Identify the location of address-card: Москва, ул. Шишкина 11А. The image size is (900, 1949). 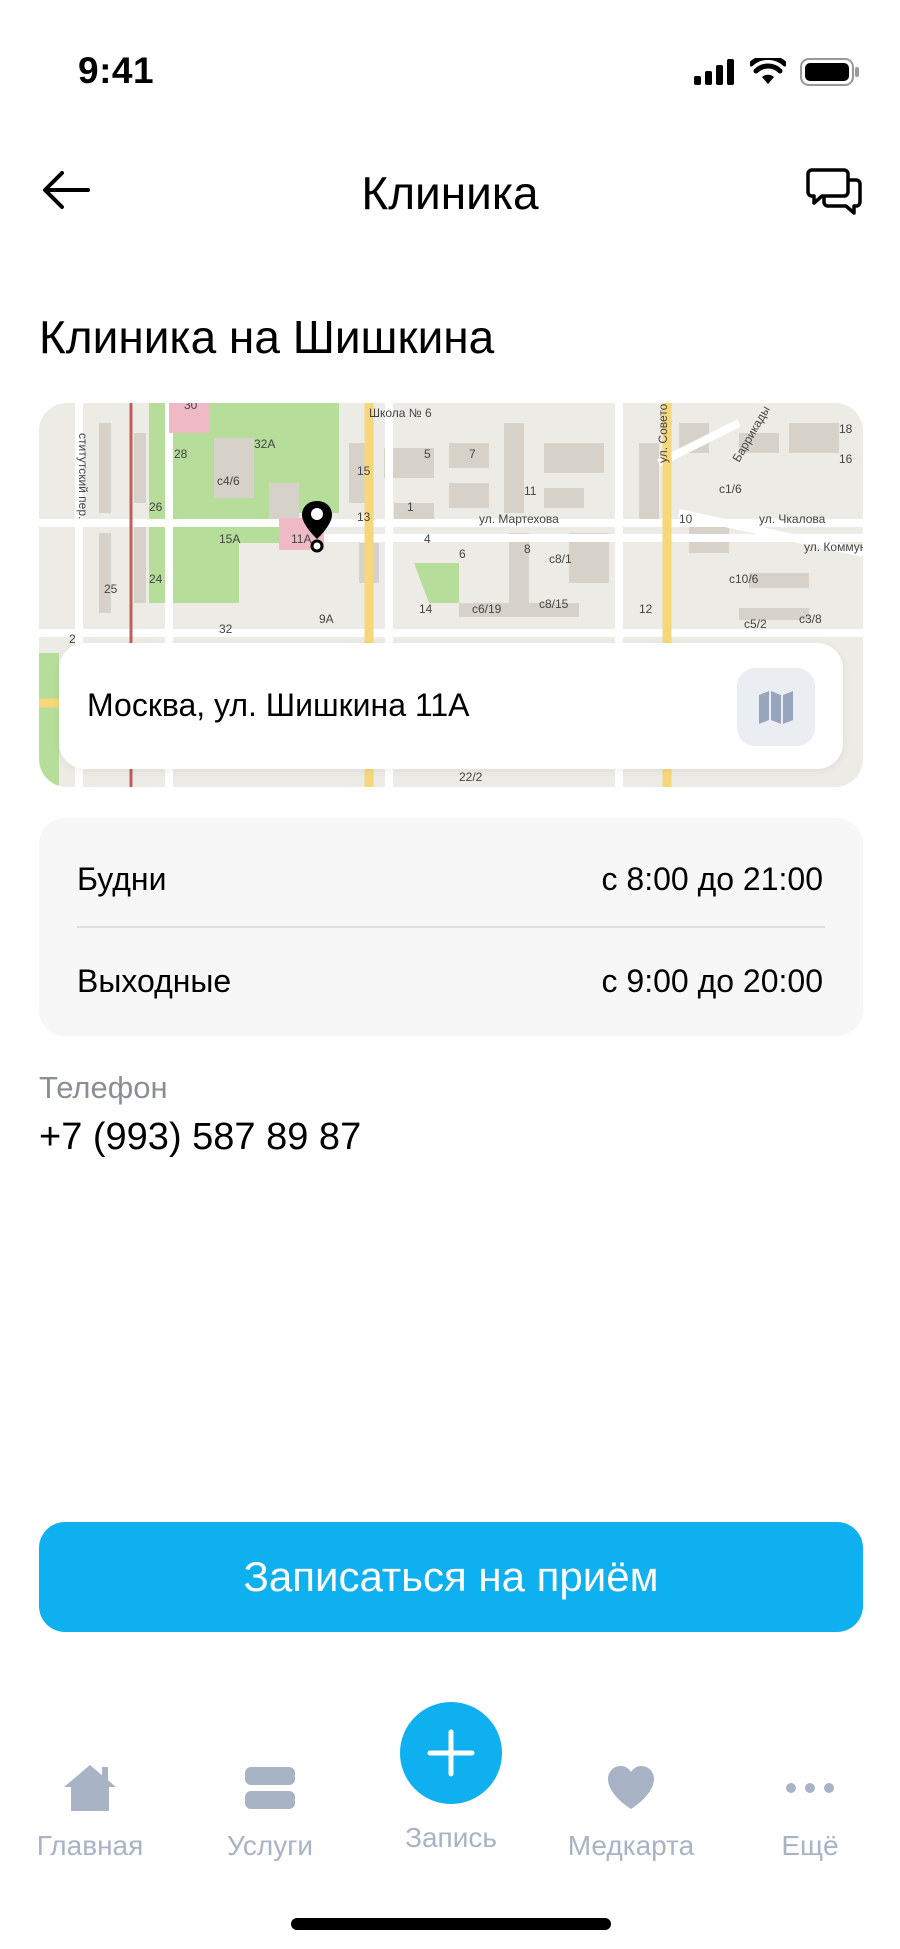
(451, 706).